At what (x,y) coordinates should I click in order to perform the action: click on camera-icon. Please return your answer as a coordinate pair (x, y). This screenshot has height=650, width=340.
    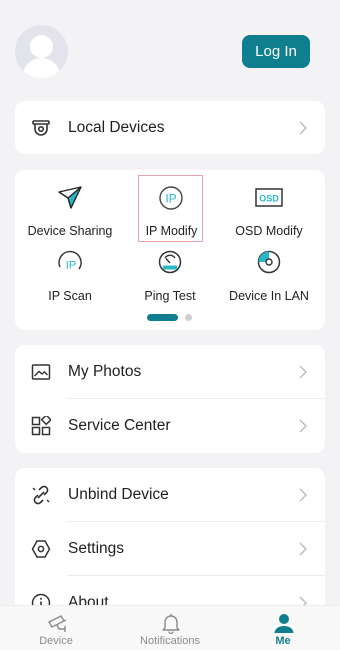
    Looking at the image, I should click on (41, 128).